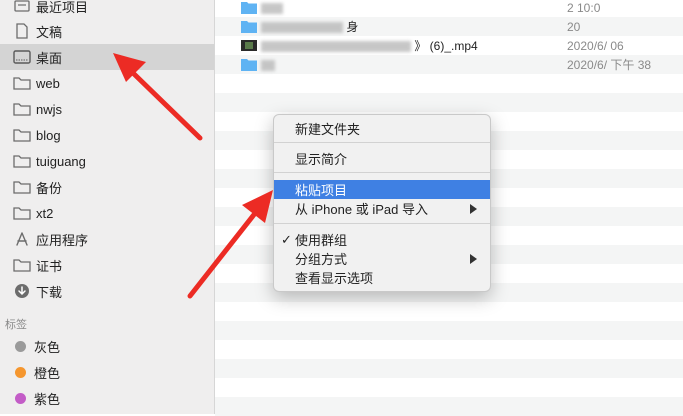 The width and height of the screenshot is (683, 416). I want to click on arrow-to-paste-icon, so click(230, 244).